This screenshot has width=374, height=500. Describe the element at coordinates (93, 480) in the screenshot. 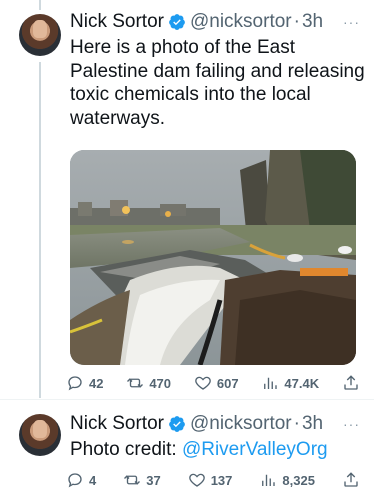

I see `reply-count: 4` at that location.